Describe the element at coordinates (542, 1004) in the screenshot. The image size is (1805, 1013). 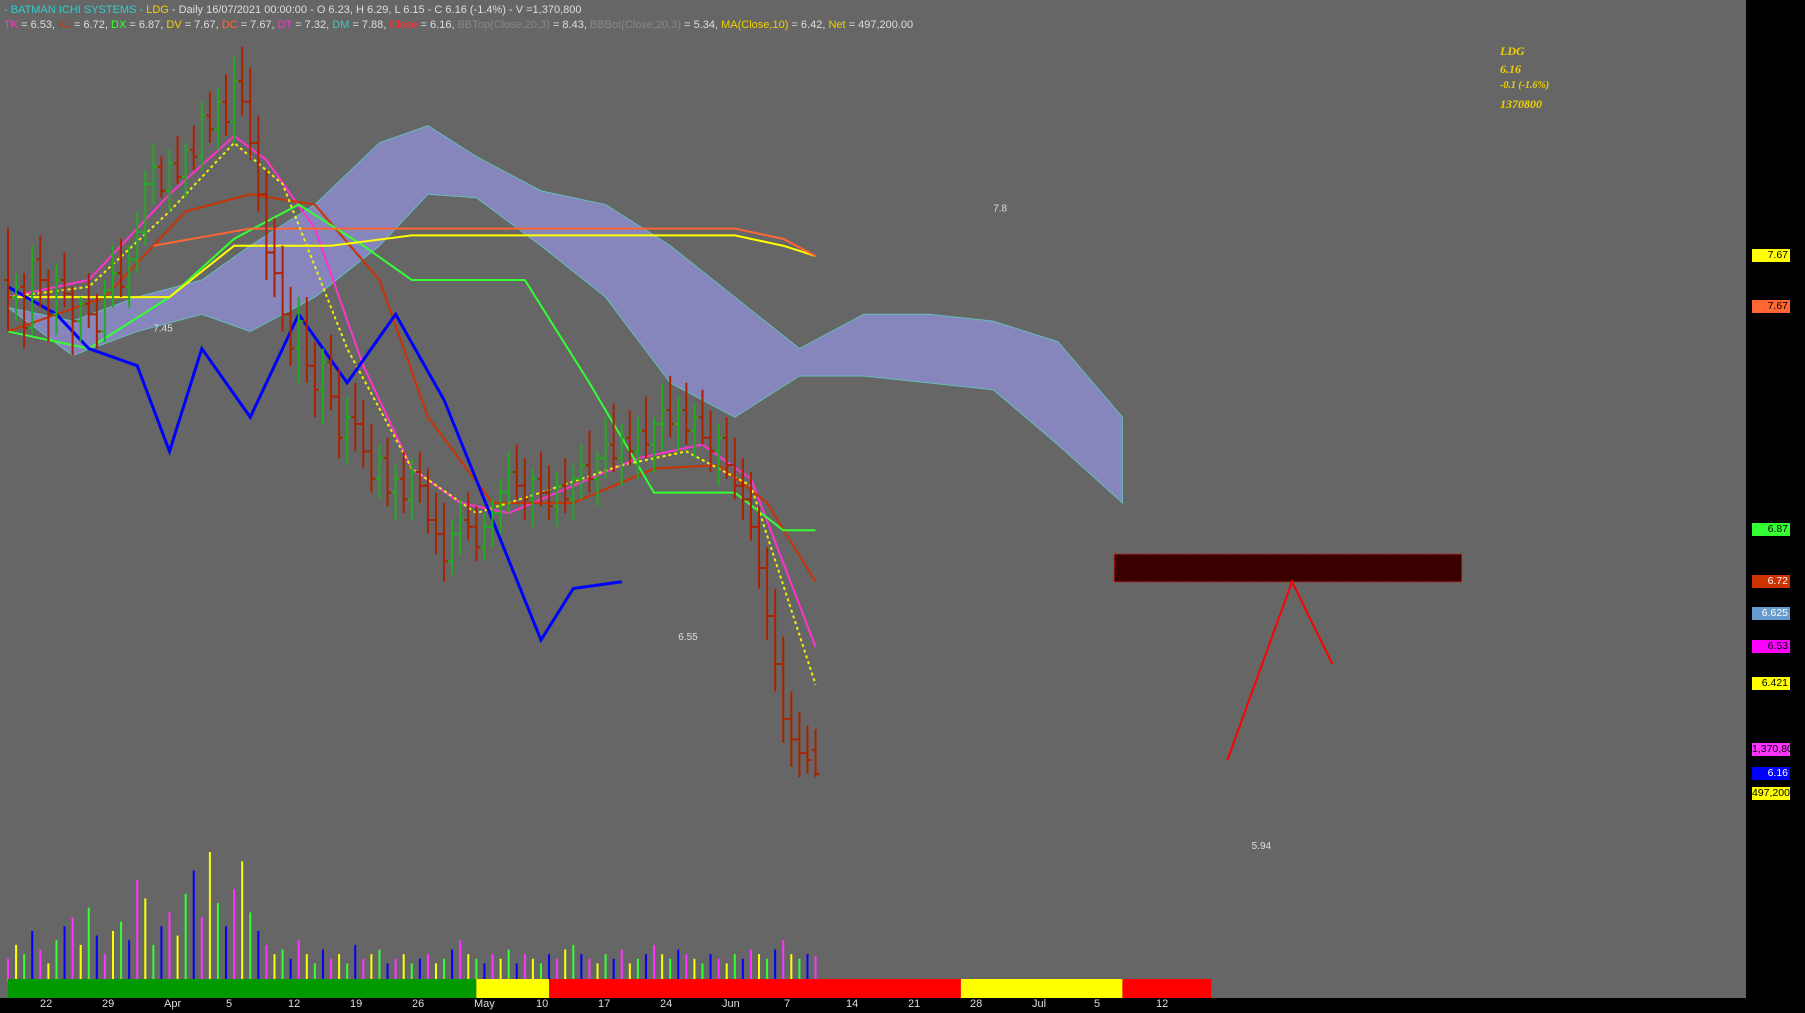
I see `x-tick-label: 10` at that location.